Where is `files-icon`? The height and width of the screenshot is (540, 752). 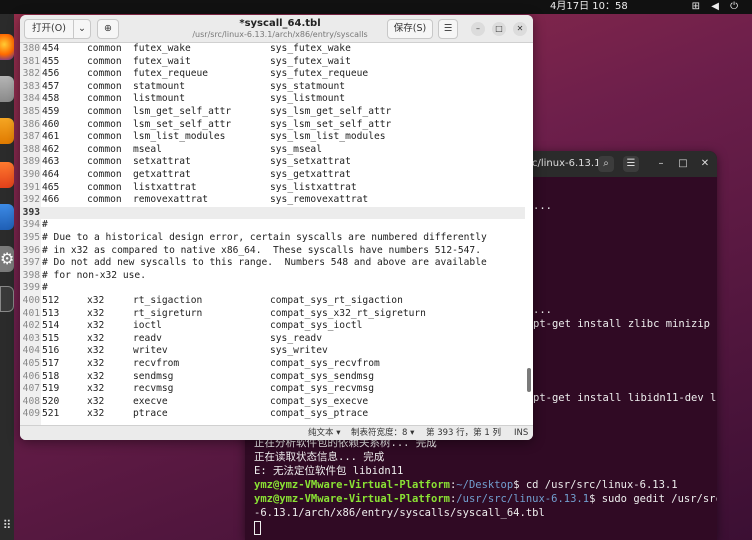 files-icon is located at coordinates (7, 89).